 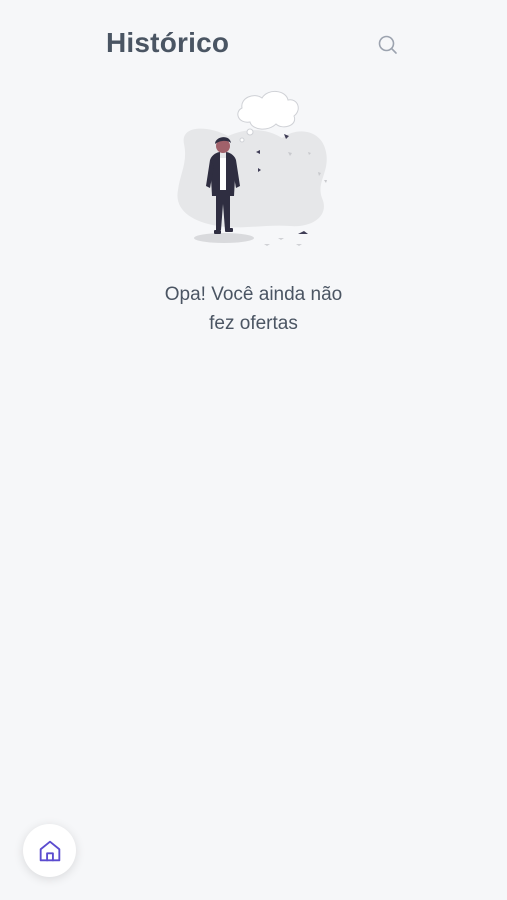 I want to click on empty-state-message-line1: Opa! Você ainda não, so click(x=253, y=294).